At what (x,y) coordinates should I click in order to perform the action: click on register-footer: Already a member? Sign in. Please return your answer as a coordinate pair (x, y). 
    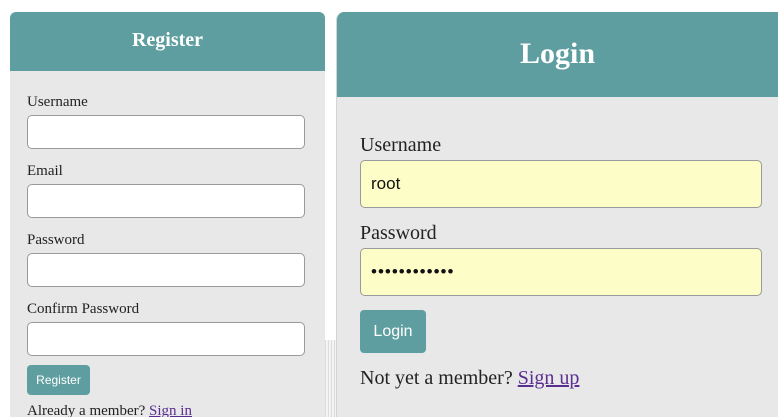
    Looking at the image, I should click on (176, 410).